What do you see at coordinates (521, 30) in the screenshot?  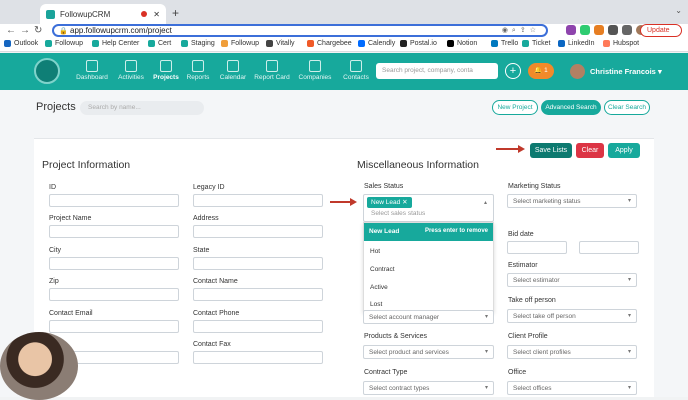 I see `omnibox-actions-icon: ◉⌕⇪☆` at bounding box center [521, 30].